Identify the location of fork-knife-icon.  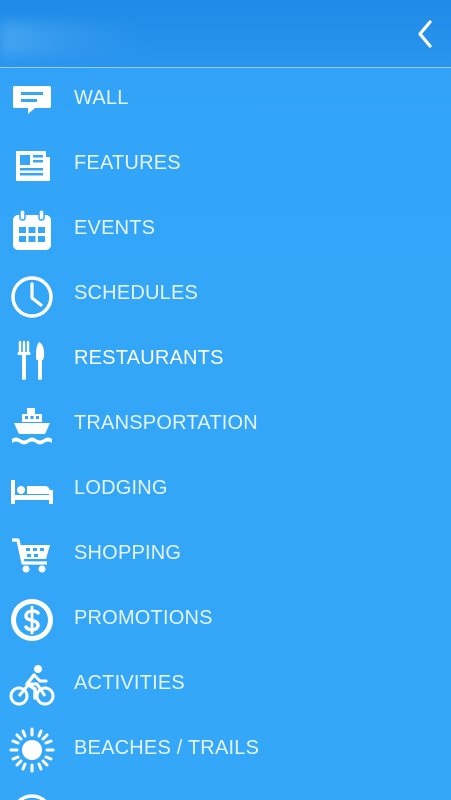
(32, 360).